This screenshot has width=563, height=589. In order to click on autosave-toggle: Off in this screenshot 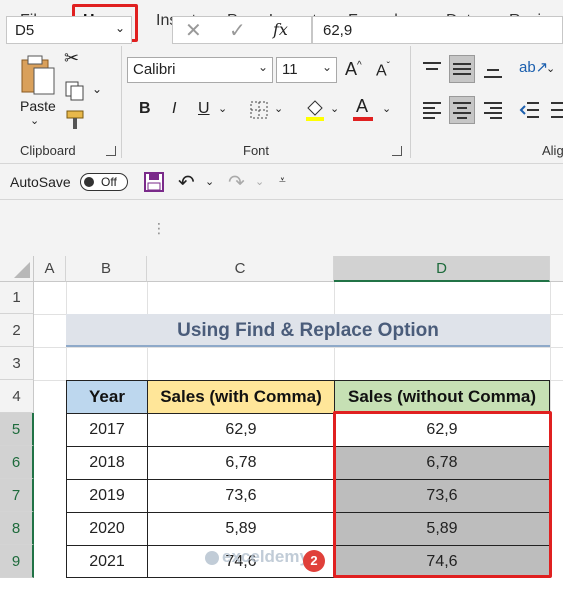, I will do `click(104, 182)`.